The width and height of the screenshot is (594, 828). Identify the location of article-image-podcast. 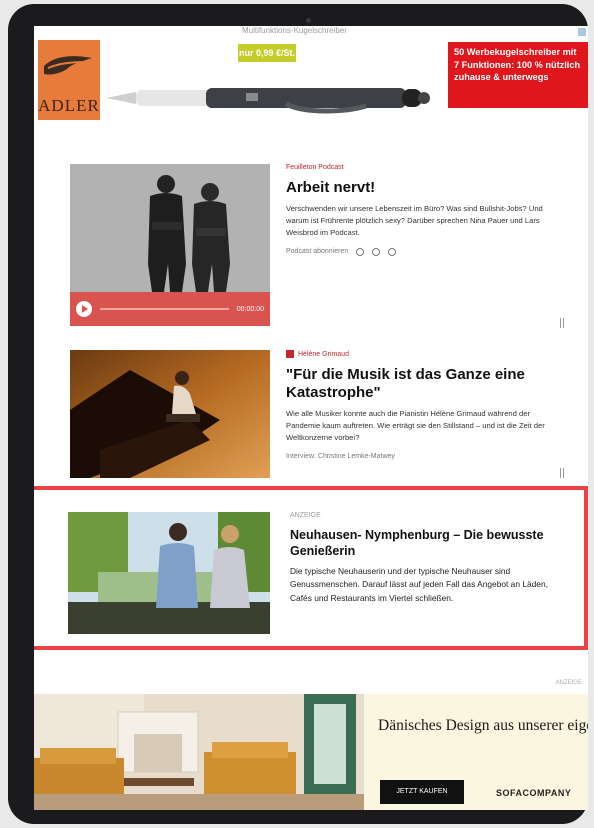
(170, 229).